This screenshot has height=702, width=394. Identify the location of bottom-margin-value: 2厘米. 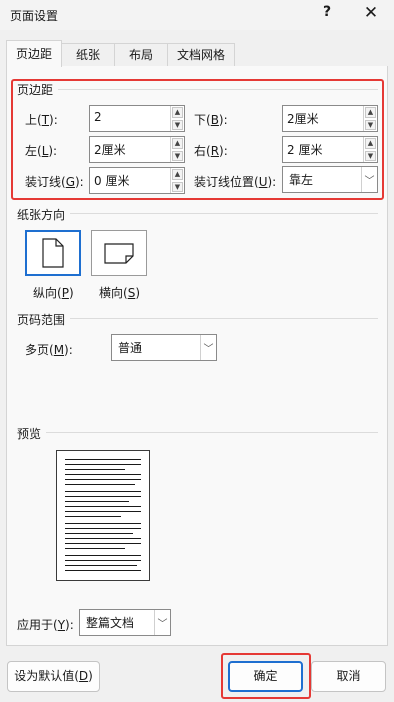
(323, 118).